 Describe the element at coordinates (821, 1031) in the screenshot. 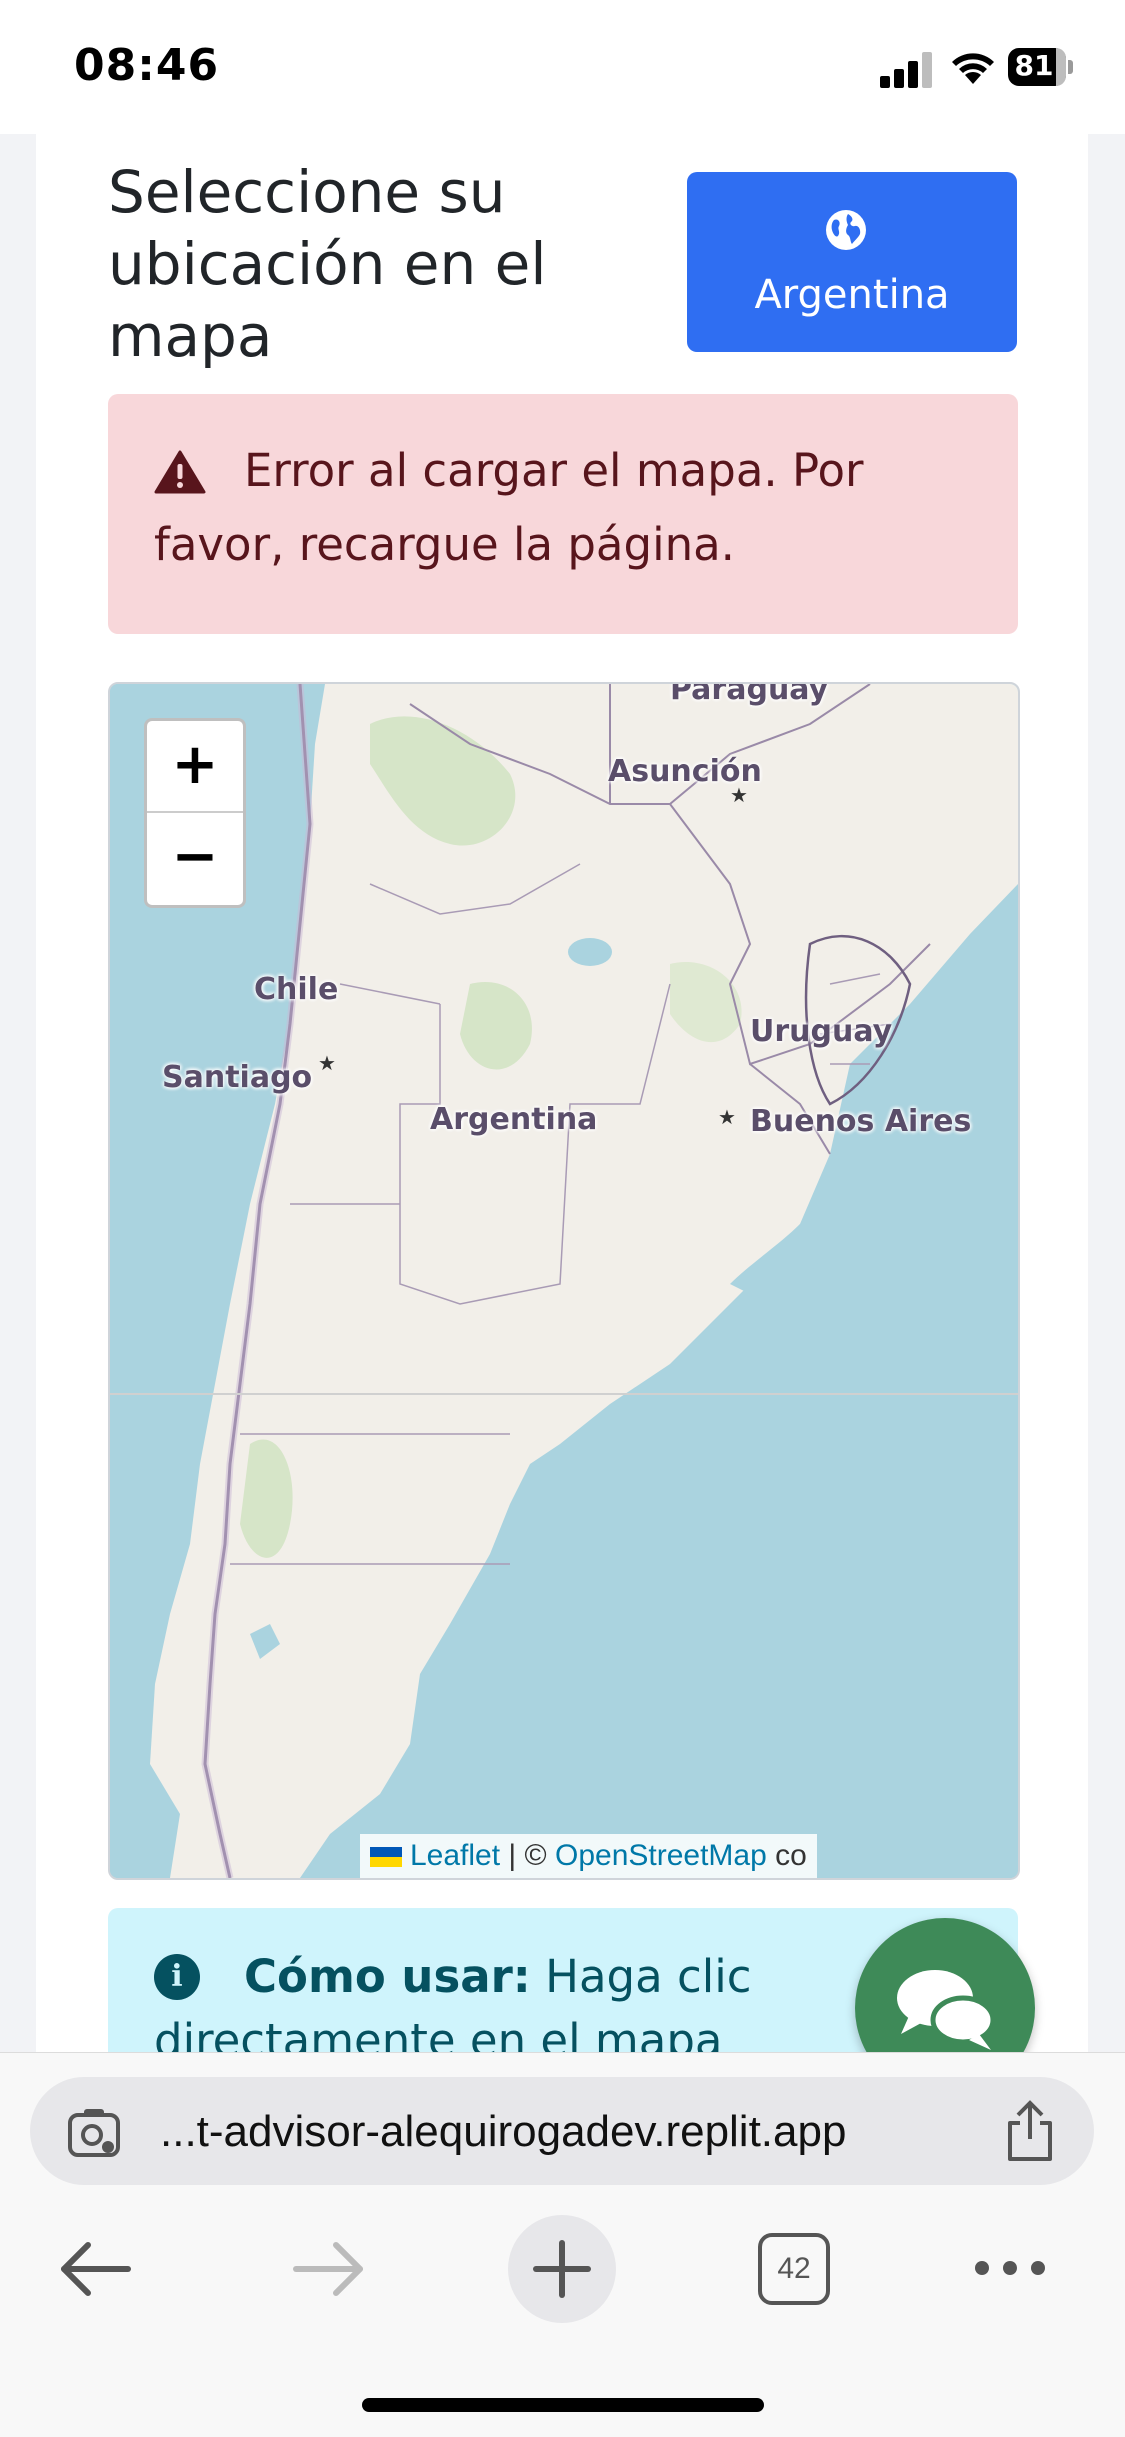

I see `map-label-uruguay: Uruguay` at that location.